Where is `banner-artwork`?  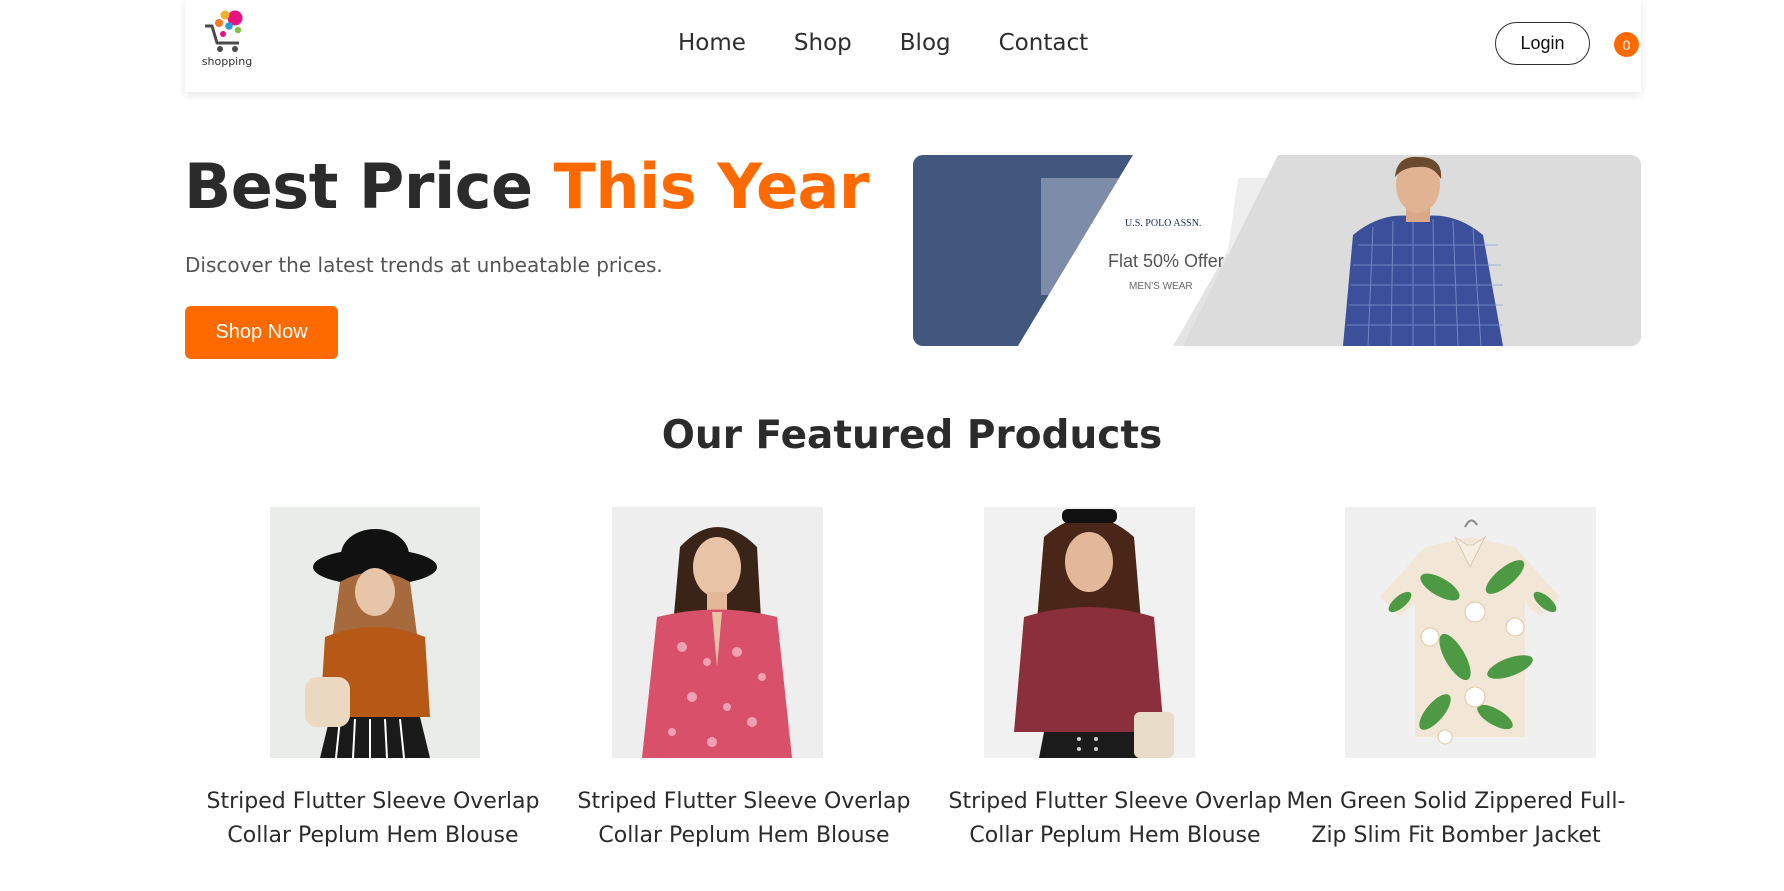 banner-artwork is located at coordinates (1277, 250).